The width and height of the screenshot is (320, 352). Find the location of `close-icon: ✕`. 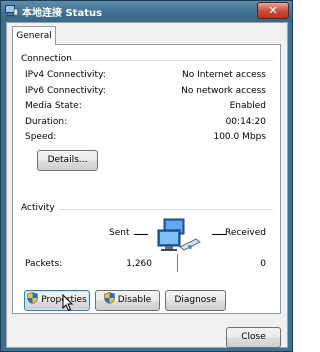

close-icon: ✕ is located at coordinates (273, 10).